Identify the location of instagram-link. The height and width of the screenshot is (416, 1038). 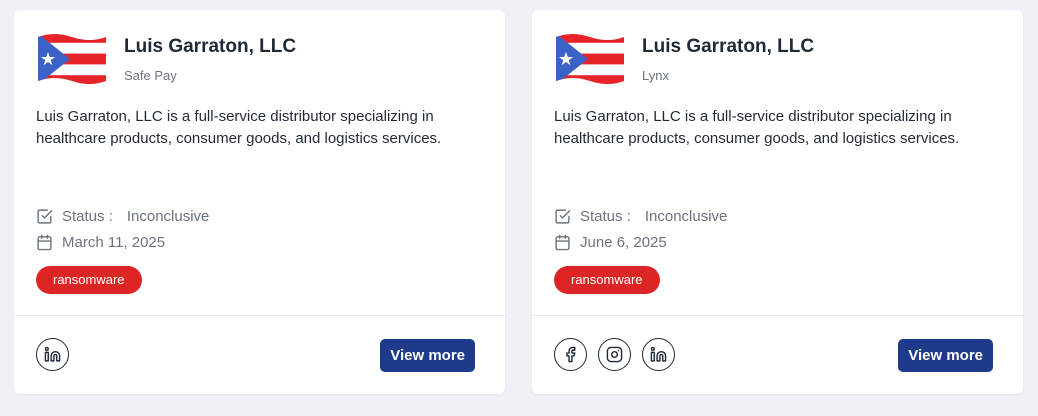
(614, 354).